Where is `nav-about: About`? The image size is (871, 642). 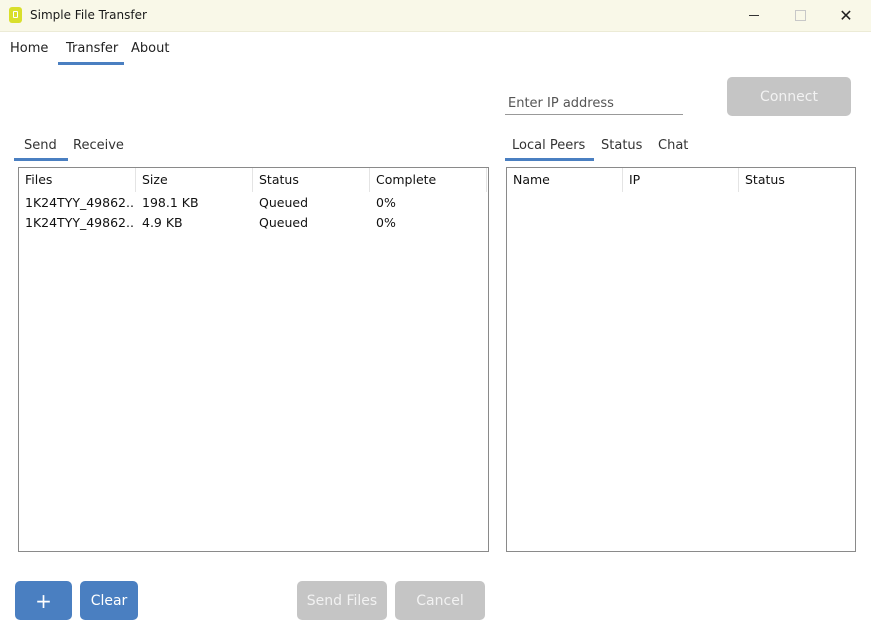 nav-about: About is located at coordinates (150, 48).